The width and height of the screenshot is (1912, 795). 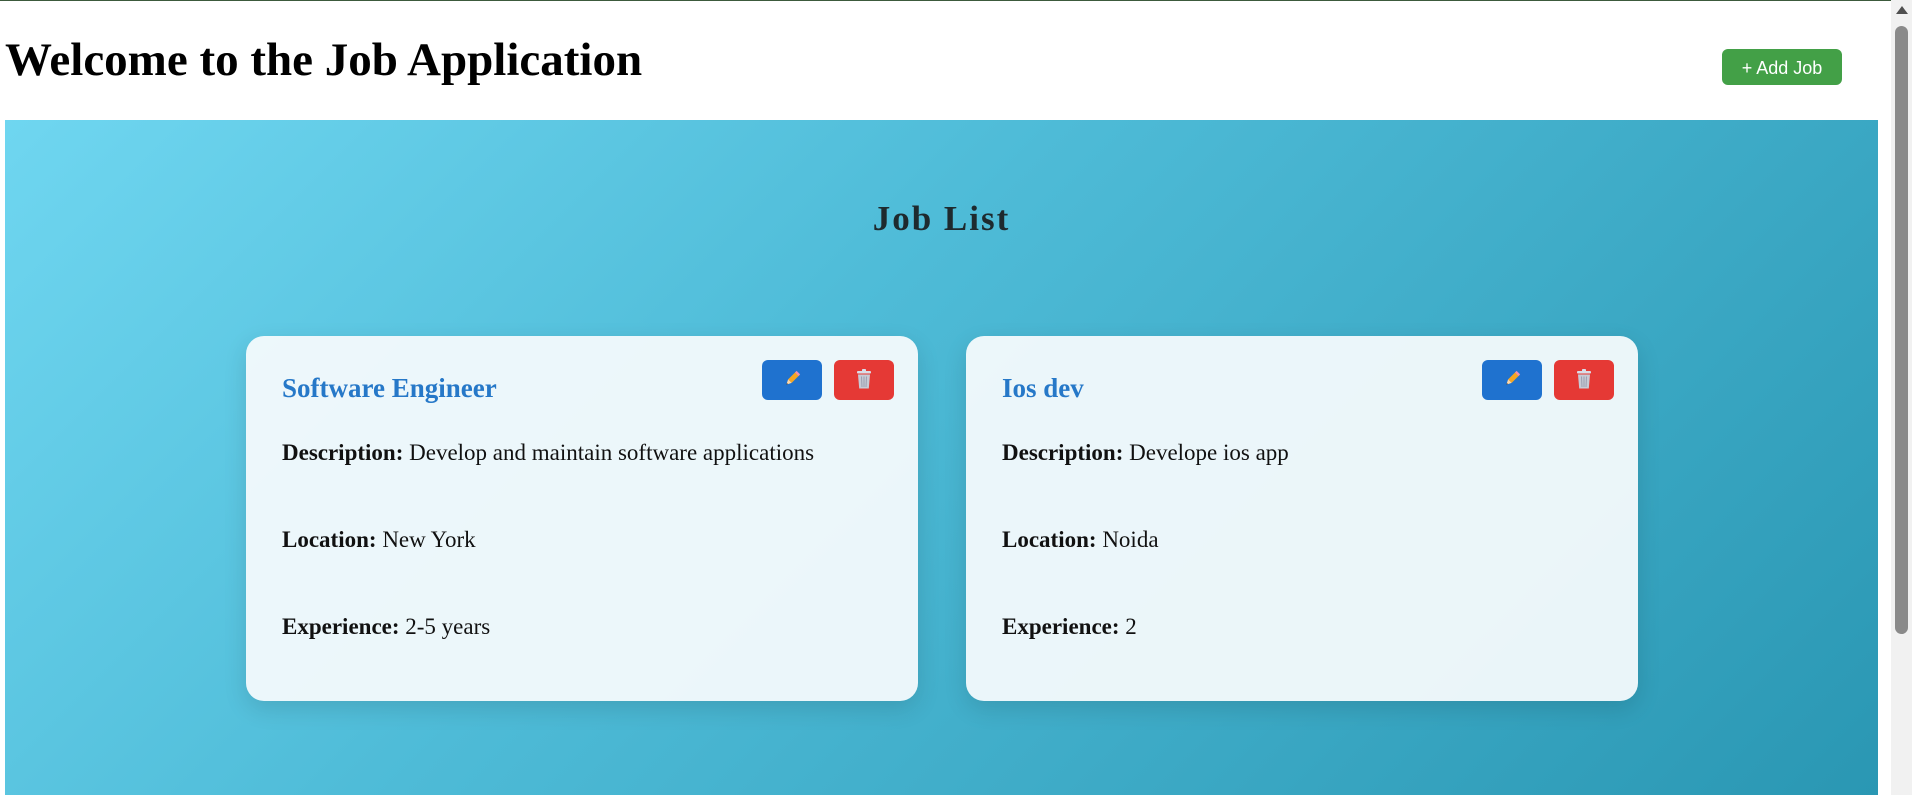 What do you see at coordinates (941, 218) in the screenshot?
I see `section-title: Job List` at bounding box center [941, 218].